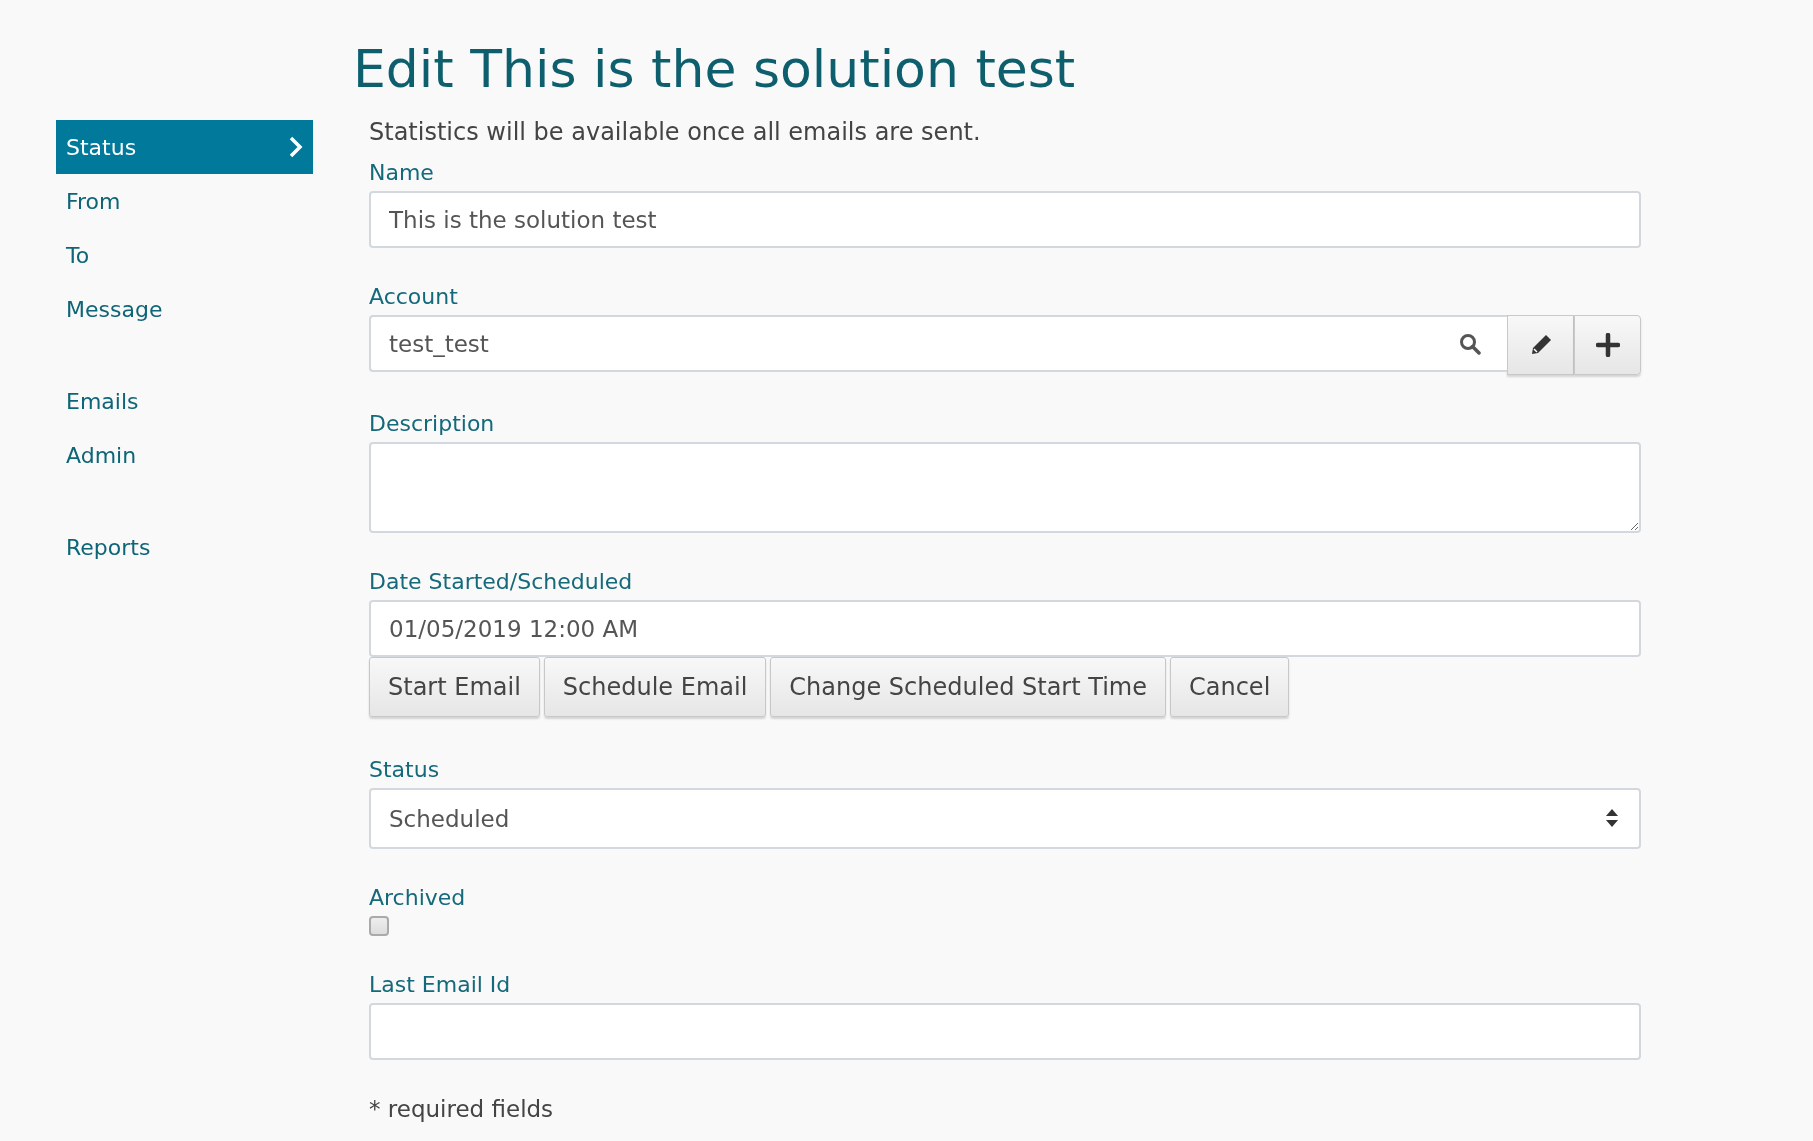 Image resolution: width=1813 pixels, height=1141 pixels. What do you see at coordinates (1470, 344) in the screenshot?
I see `search-icon` at bounding box center [1470, 344].